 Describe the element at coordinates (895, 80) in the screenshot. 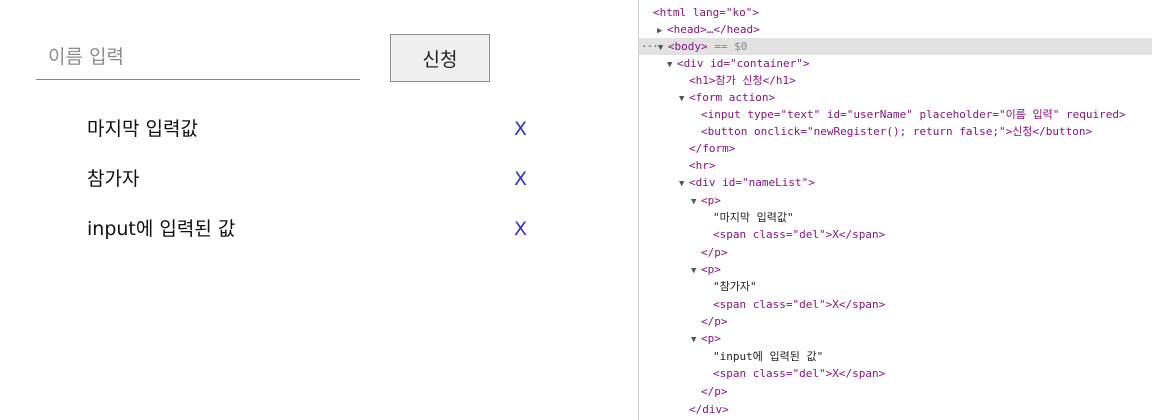

I see `dom-node-h1: <h1>참가 신청</h1>` at that location.